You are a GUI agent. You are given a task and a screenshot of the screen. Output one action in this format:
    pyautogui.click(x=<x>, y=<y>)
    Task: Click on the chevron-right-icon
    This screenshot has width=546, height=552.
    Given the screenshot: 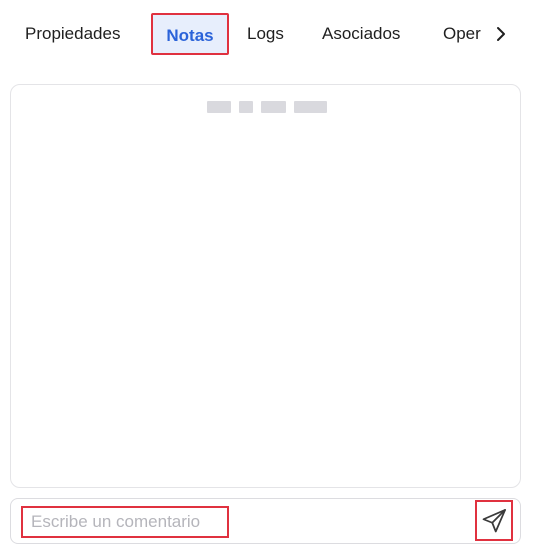 What is the action you would take?
    pyautogui.click(x=501, y=34)
    